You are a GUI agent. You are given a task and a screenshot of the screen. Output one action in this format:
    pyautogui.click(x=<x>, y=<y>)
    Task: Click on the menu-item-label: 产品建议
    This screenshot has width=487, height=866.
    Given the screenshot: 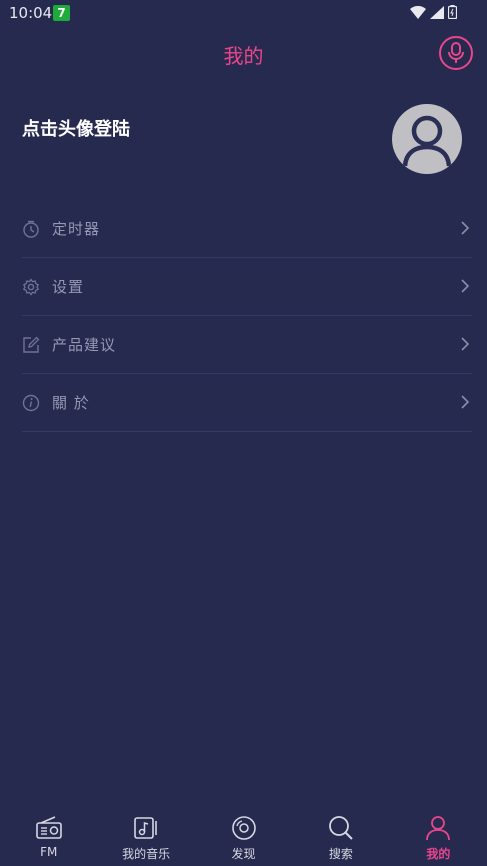 What is the action you would take?
    pyautogui.click(x=84, y=345)
    